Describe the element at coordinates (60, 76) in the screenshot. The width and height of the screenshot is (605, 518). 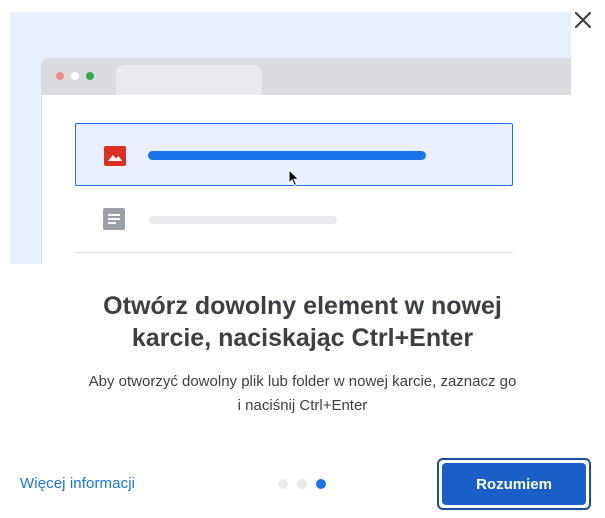
I see `window-dot-red` at that location.